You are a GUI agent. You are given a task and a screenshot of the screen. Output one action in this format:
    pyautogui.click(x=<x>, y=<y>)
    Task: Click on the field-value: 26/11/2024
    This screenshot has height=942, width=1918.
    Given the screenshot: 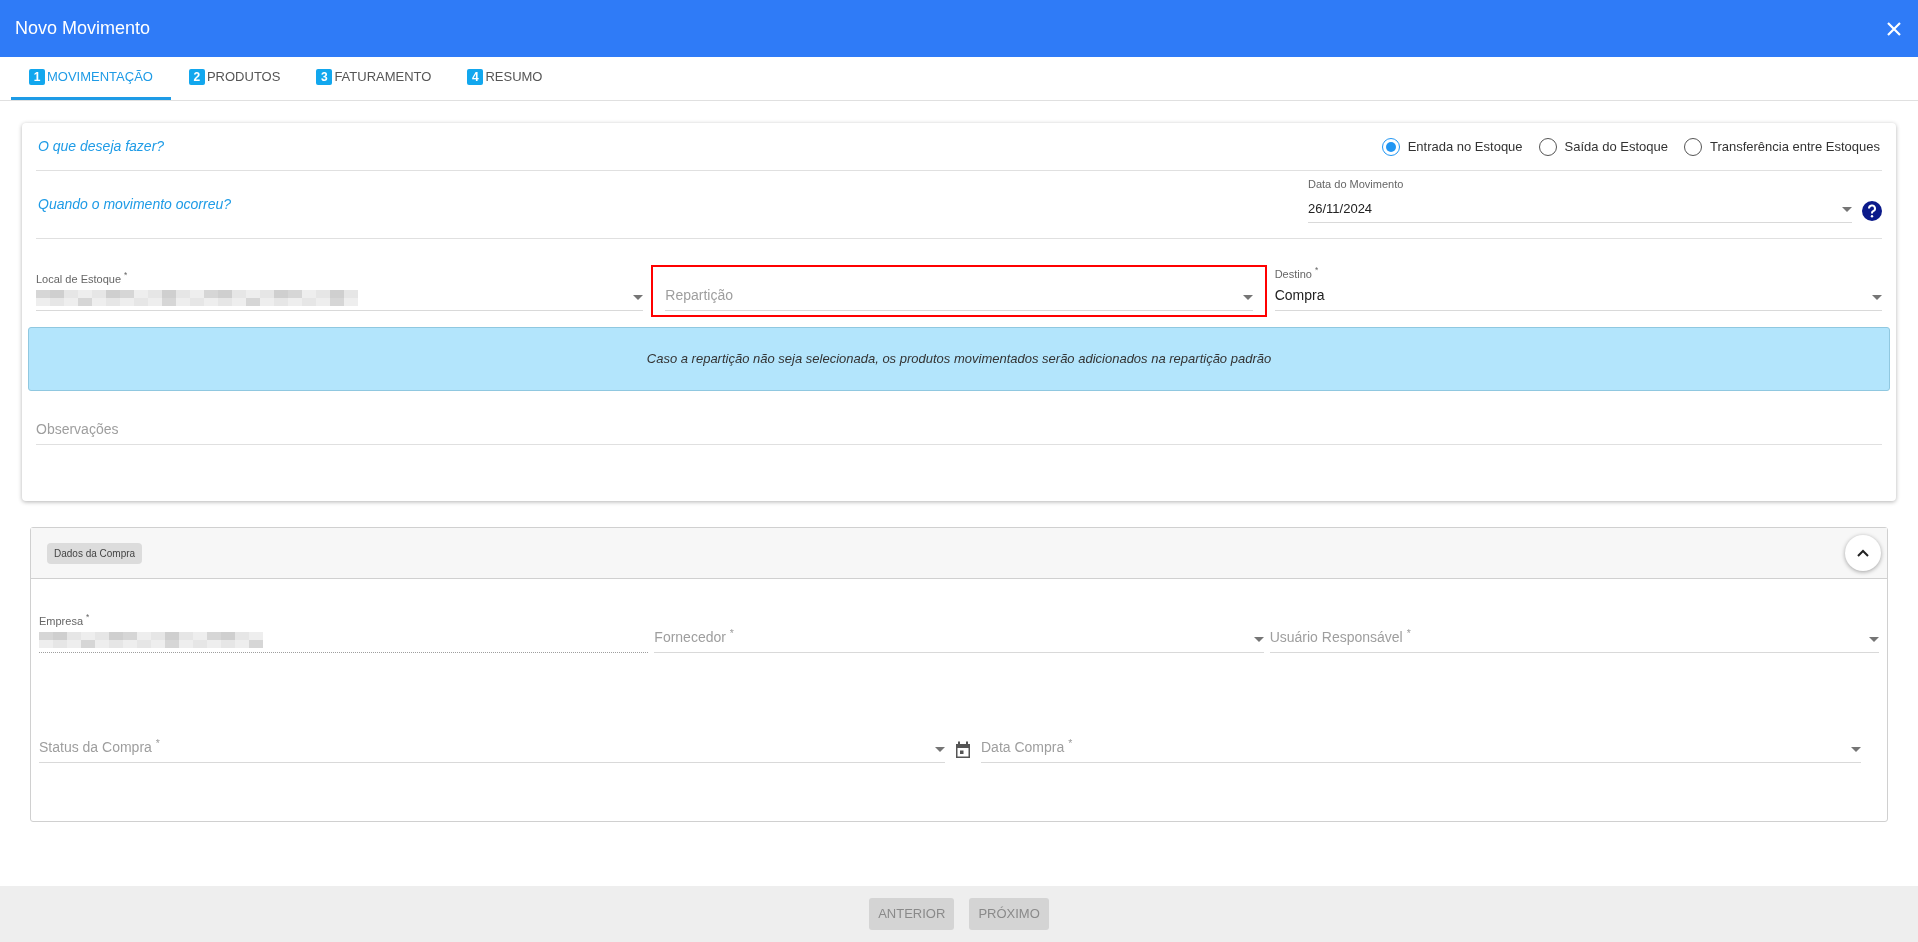 What is the action you would take?
    pyautogui.click(x=1341, y=208)
    